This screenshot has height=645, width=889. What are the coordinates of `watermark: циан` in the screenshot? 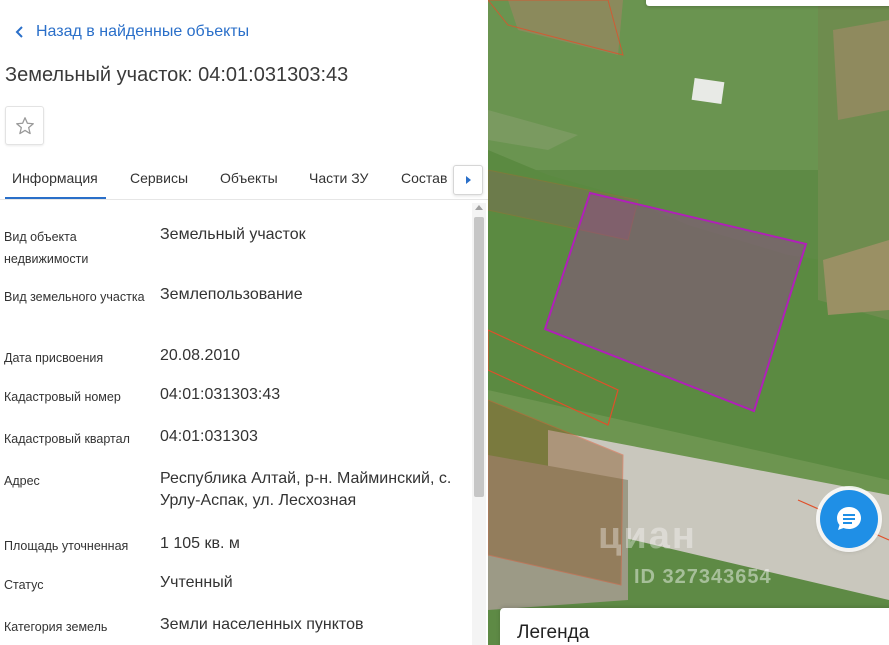 It's located at (647, 536).